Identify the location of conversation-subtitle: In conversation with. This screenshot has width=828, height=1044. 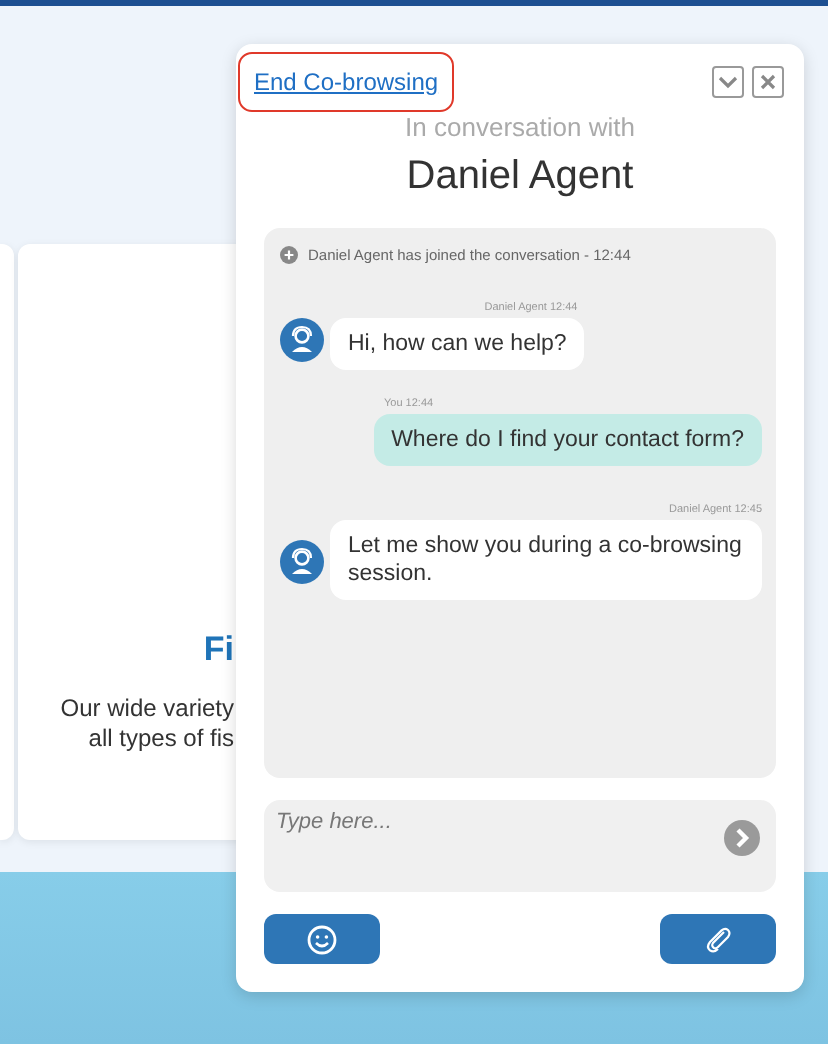
(520, 127).